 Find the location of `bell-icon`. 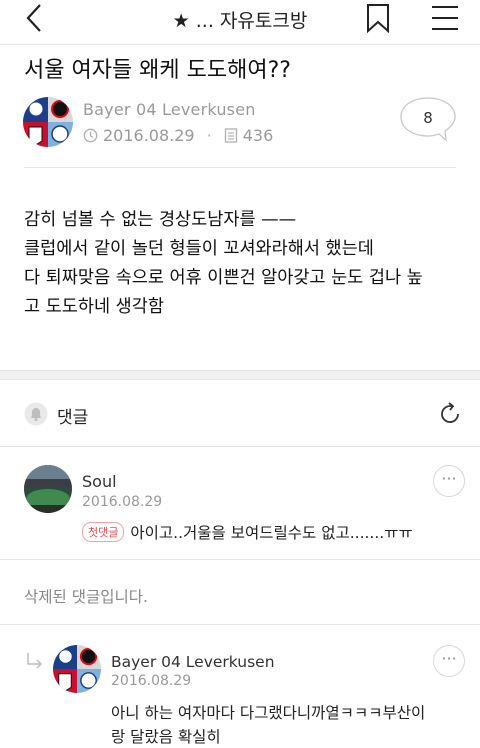

bell-icon is located at coordinates (36, 414).